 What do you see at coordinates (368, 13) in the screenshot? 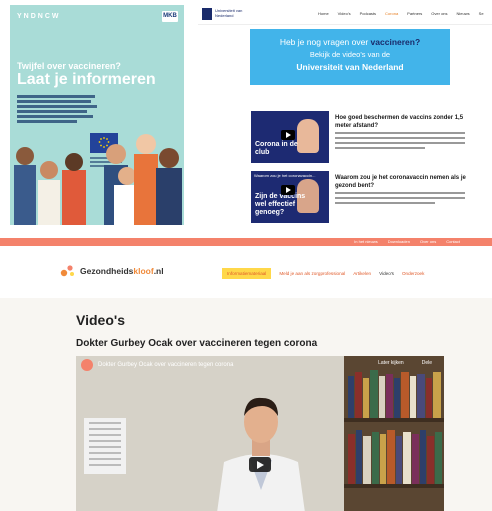
I see `uni-nav-podcasts: Podcasts` at bounding box center [368, 13].